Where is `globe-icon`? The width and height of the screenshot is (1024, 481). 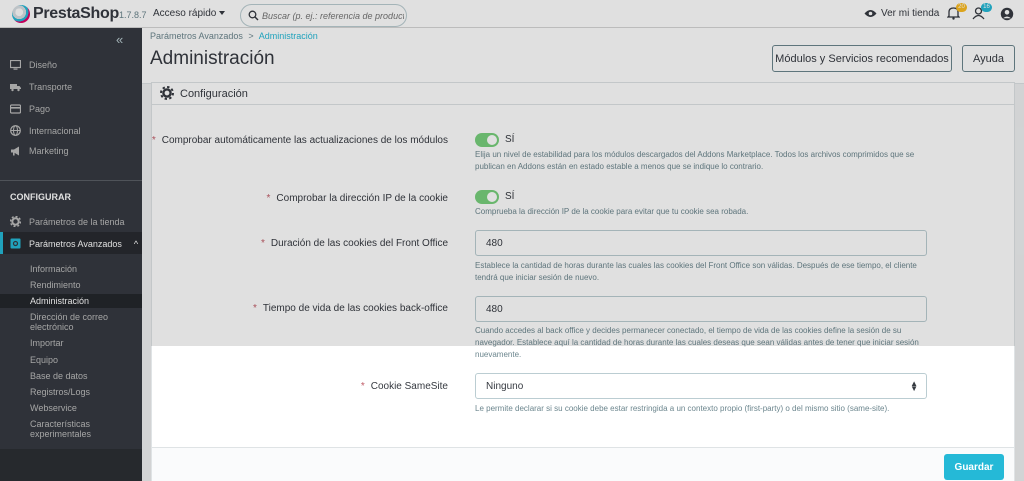 globe-icon is located at coordinates (15, 130).